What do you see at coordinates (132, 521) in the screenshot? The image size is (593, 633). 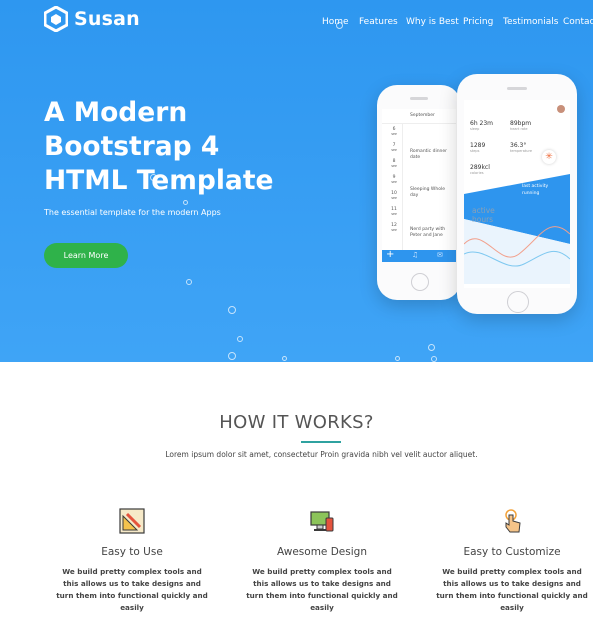 I see `ruler-pencil-icon` at bounding box center [132, 521].